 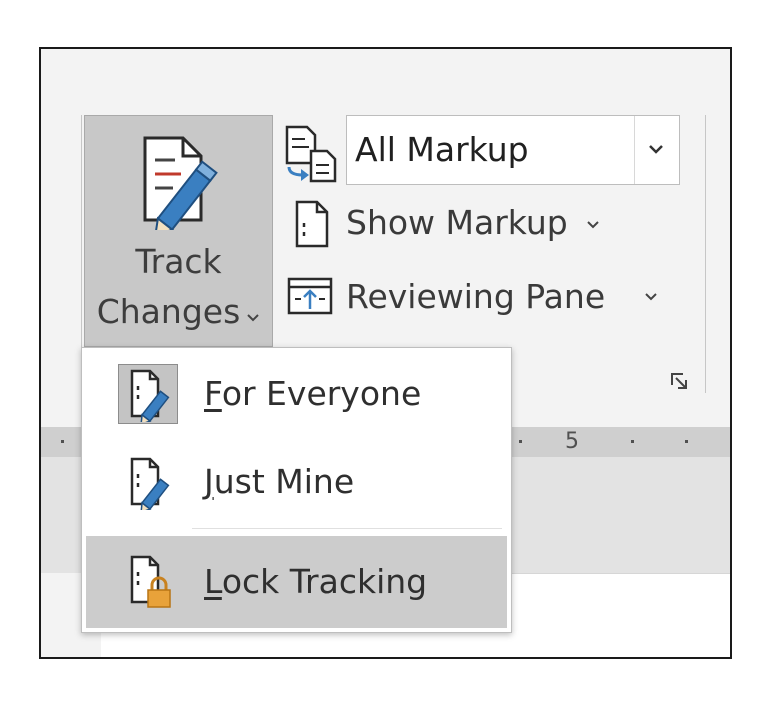 I want to click on display-for-review-select: All Markup, so click(x=513, y=150).